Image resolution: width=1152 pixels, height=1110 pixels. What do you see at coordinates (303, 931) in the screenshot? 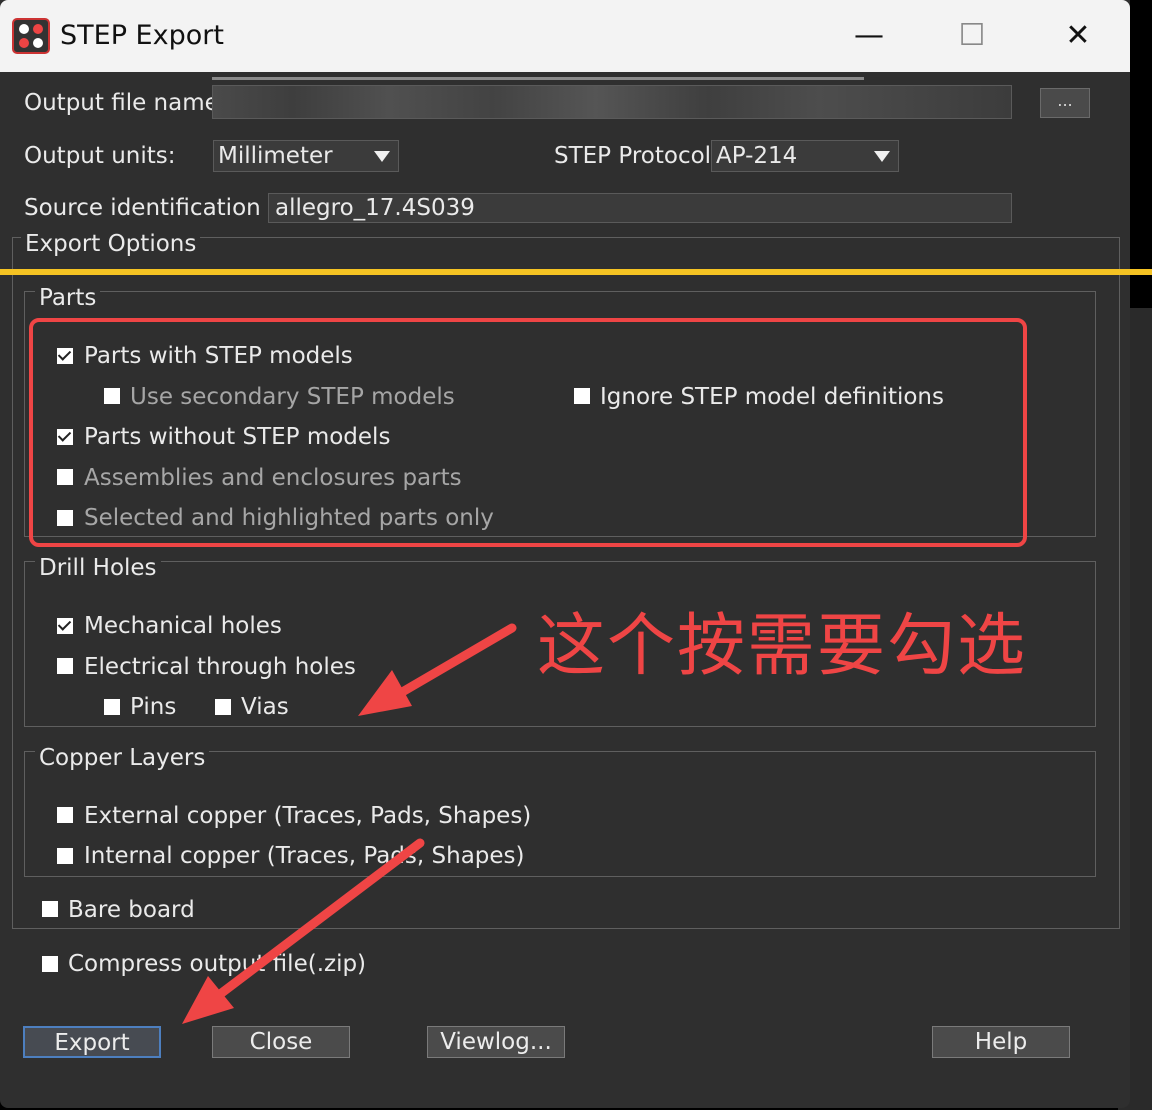
I see `arrow-to-export` at bounding box center [303, 931].